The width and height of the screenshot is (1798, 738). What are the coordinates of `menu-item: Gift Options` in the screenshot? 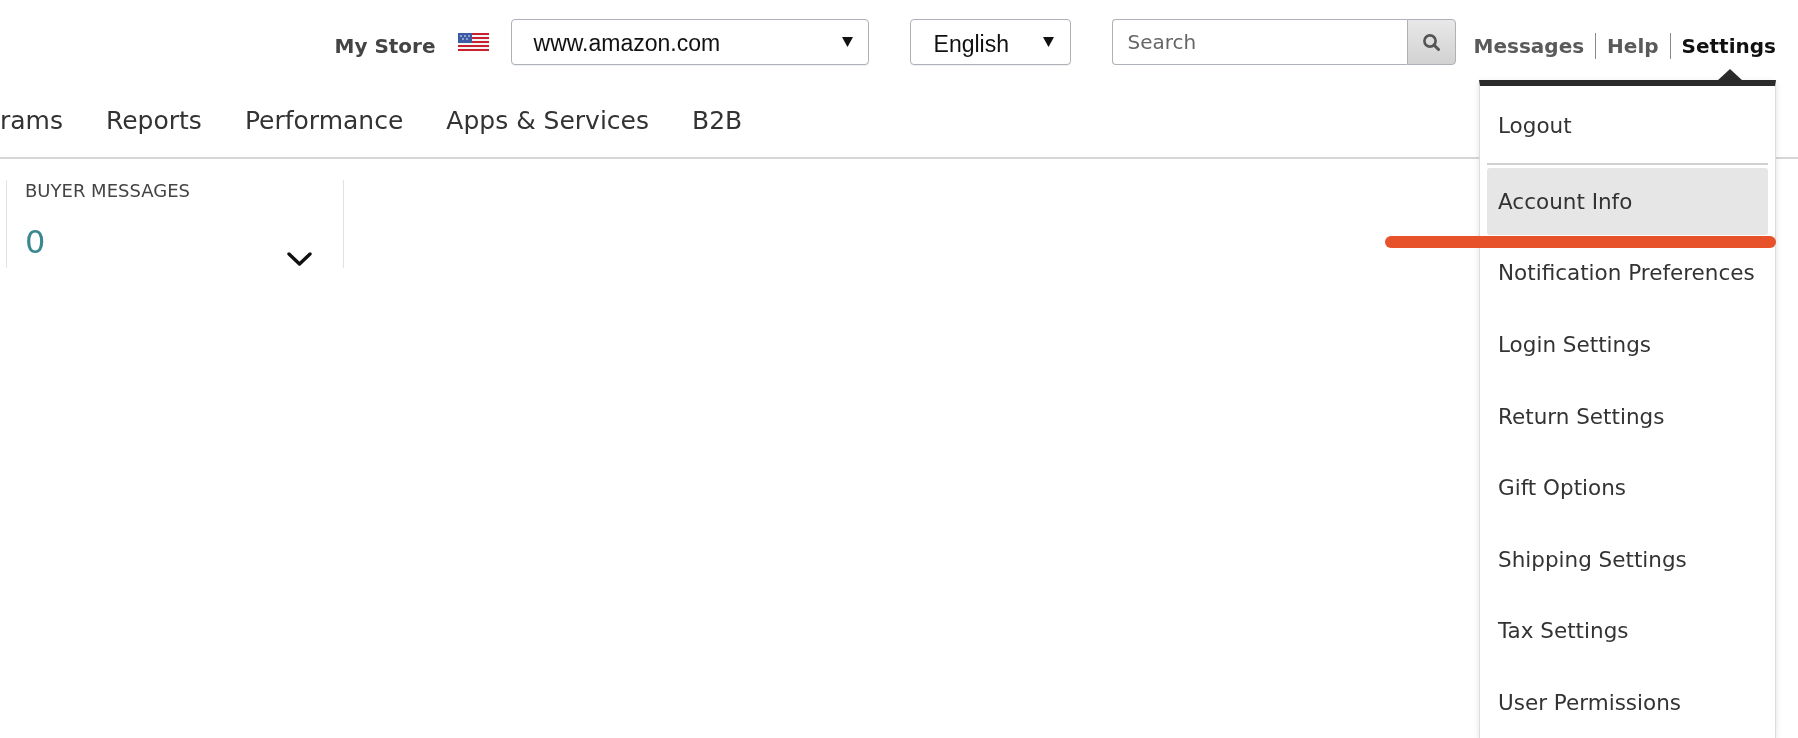 It's located at (1627, 487).